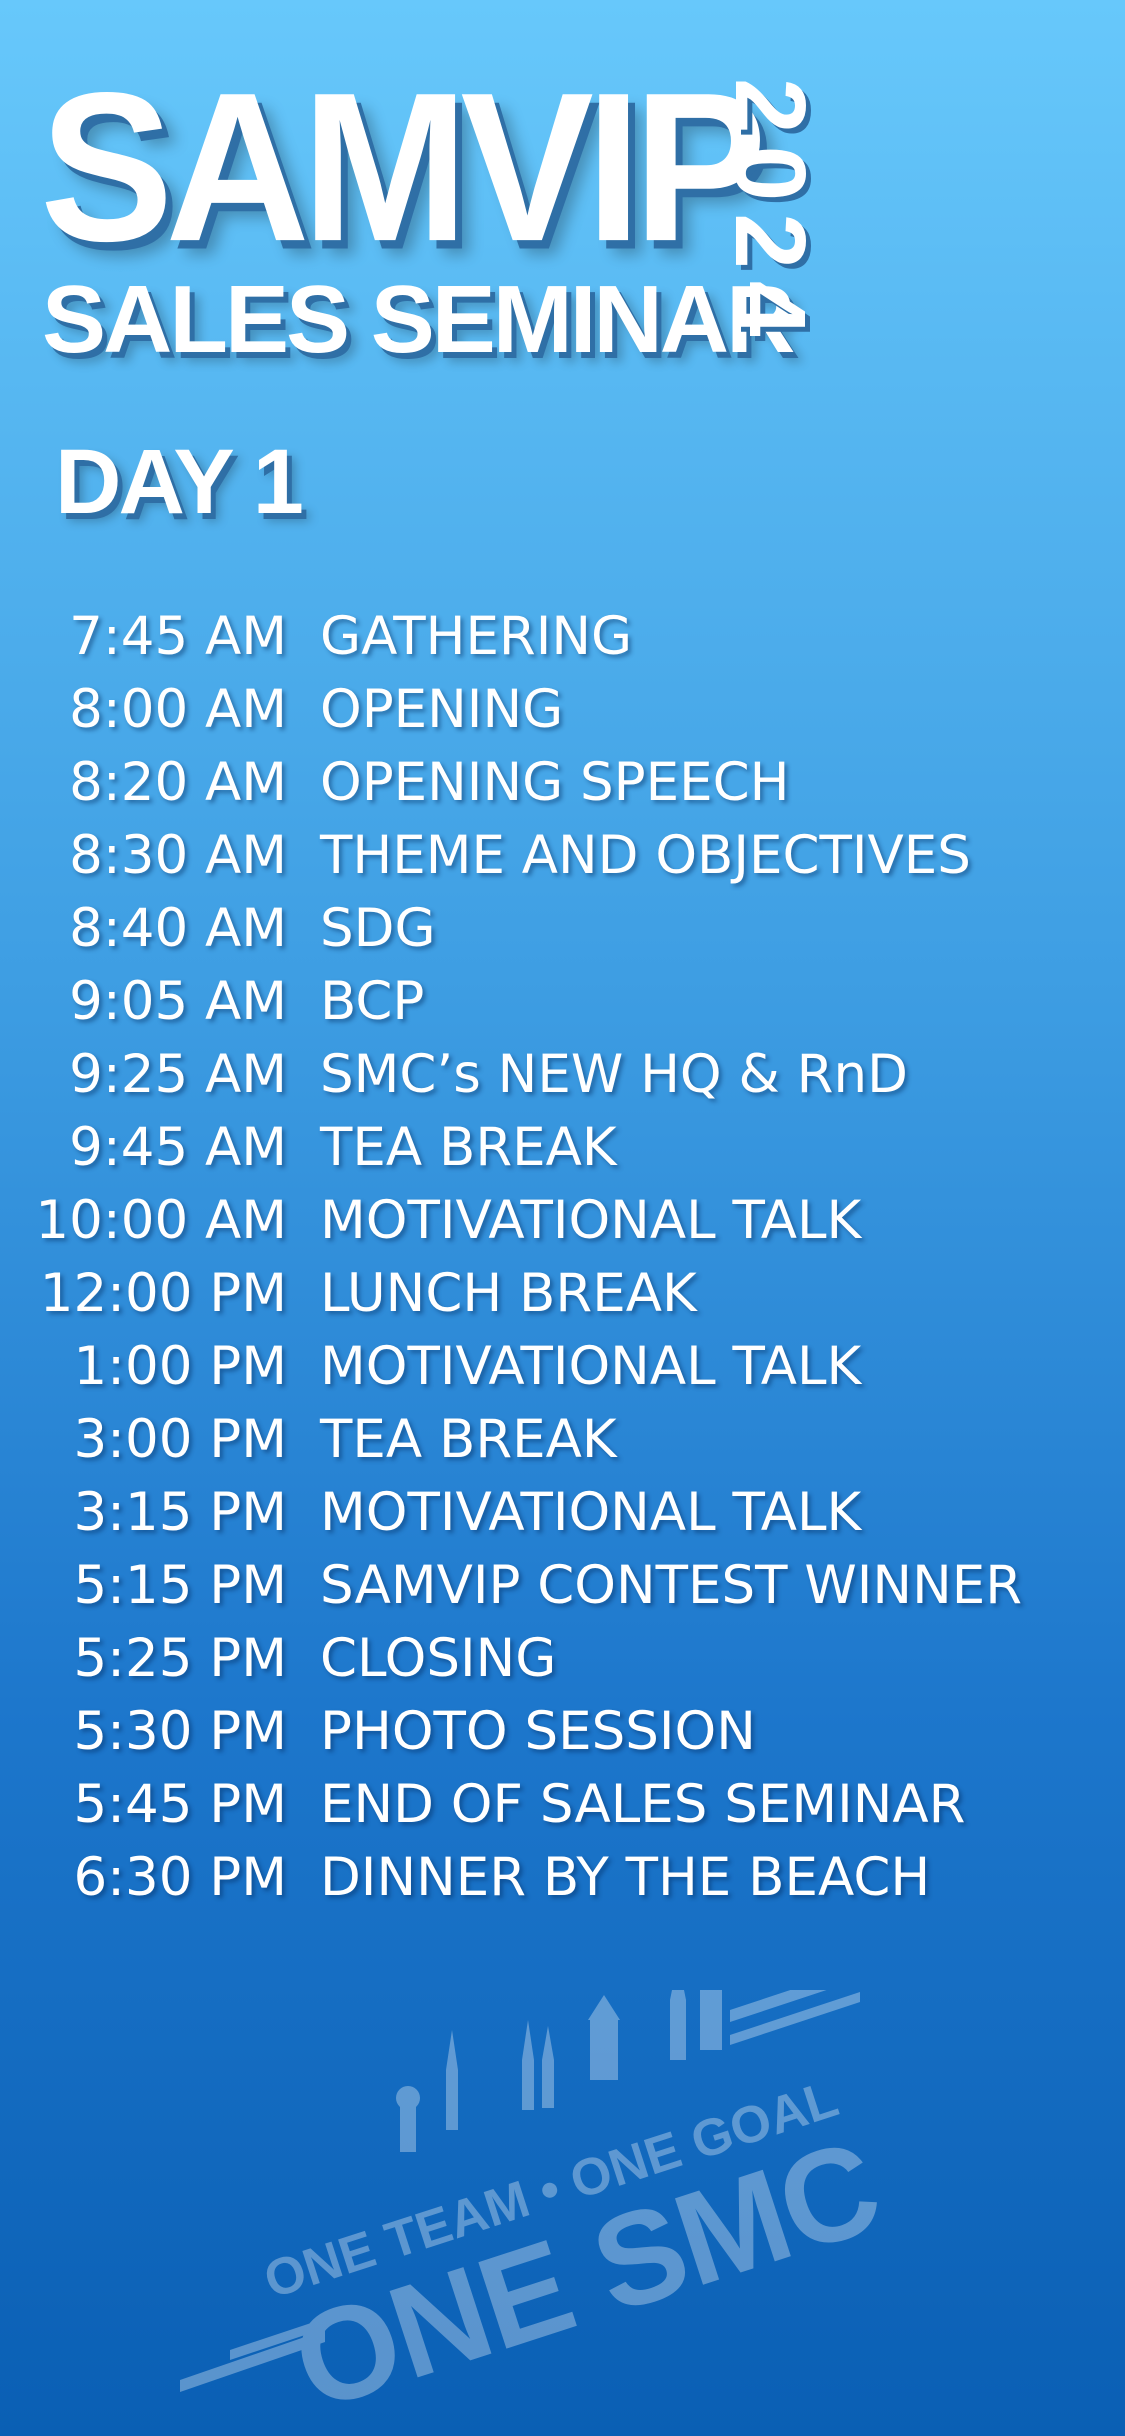  I want to click on schedule-event: GATHERING, so click(476, 636).